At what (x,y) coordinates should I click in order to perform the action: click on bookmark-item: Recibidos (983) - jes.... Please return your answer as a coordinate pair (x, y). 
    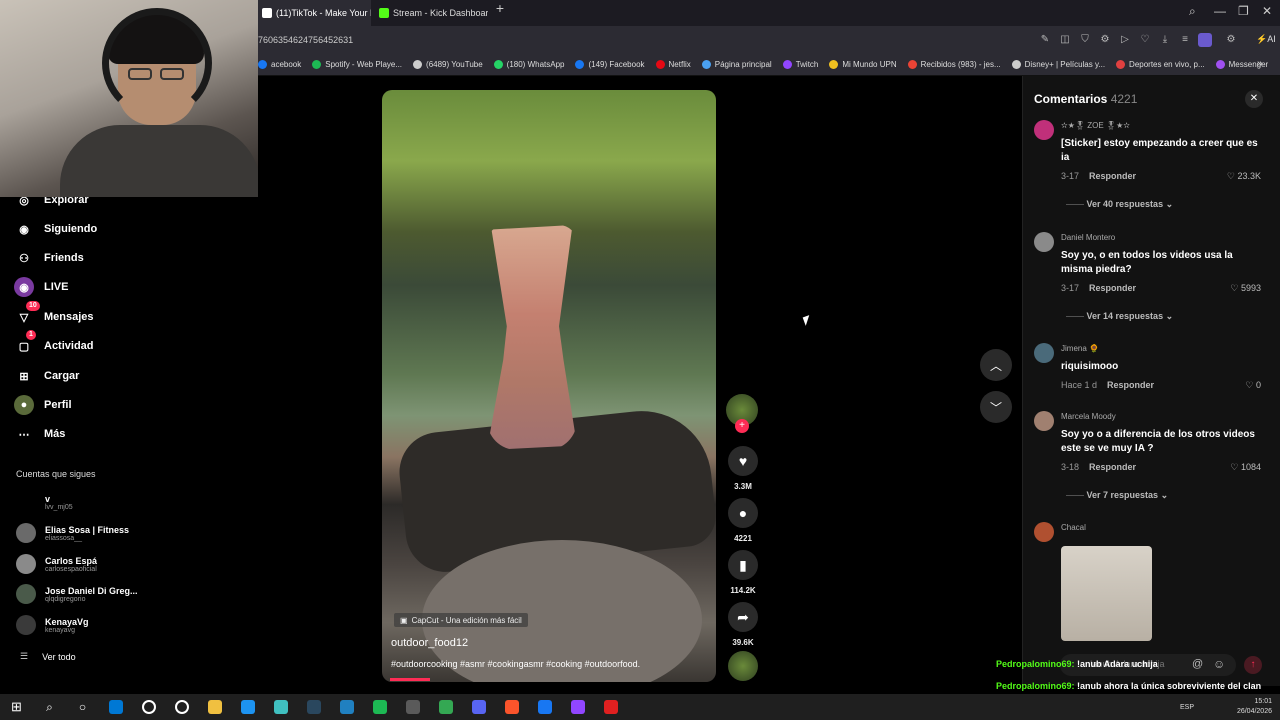
    Looking at the image, I should click on (954, 64).